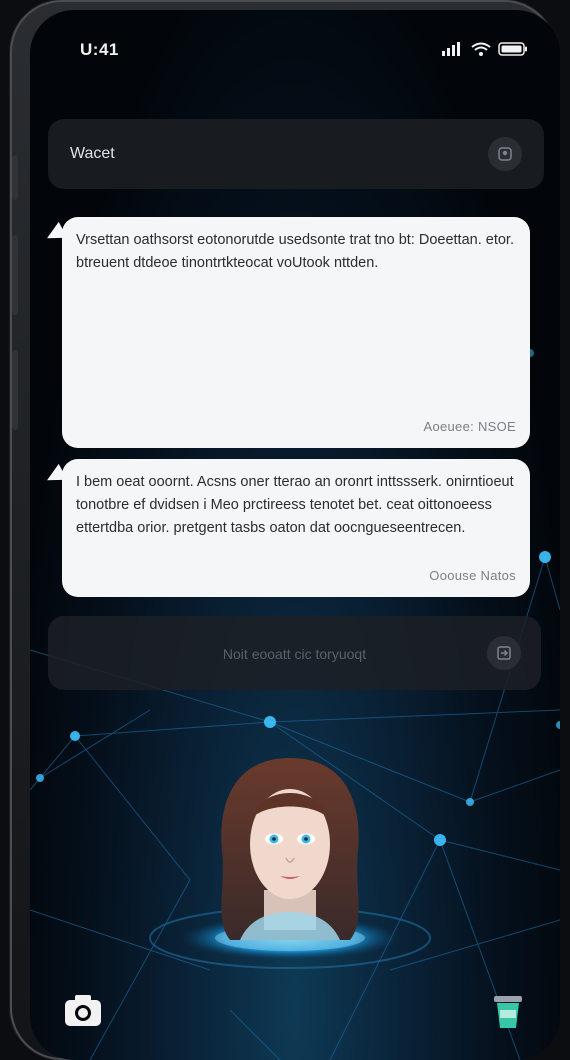 The image size is (570, 1060). I want to click on profile-button, so click(505, 154).